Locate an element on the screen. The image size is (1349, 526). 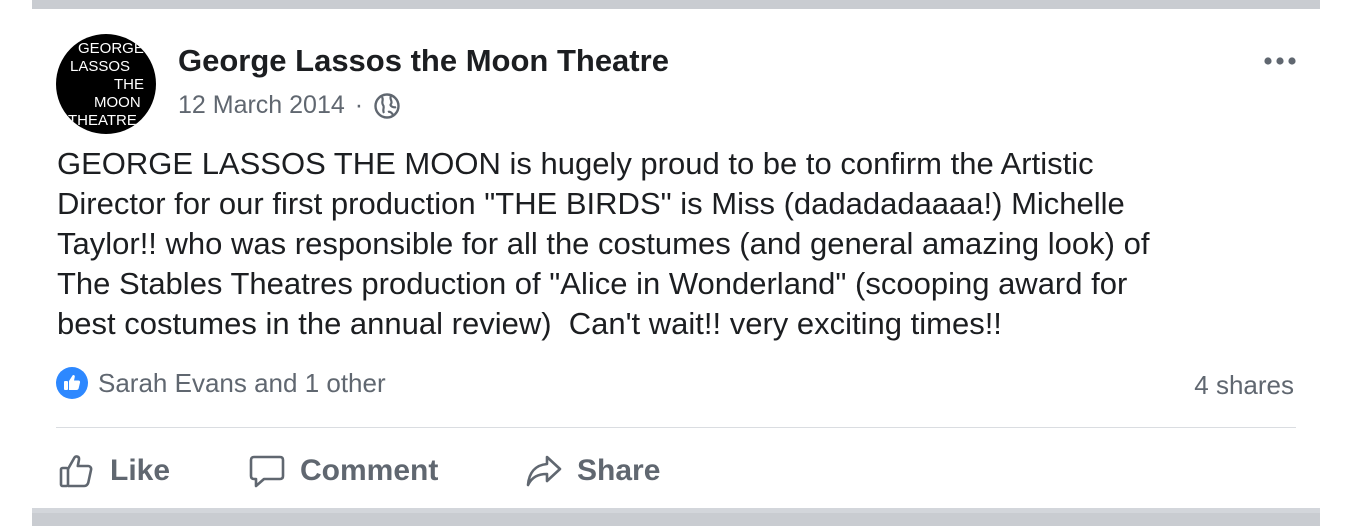
comment-button: Comment is located at coordinates (343, 471).